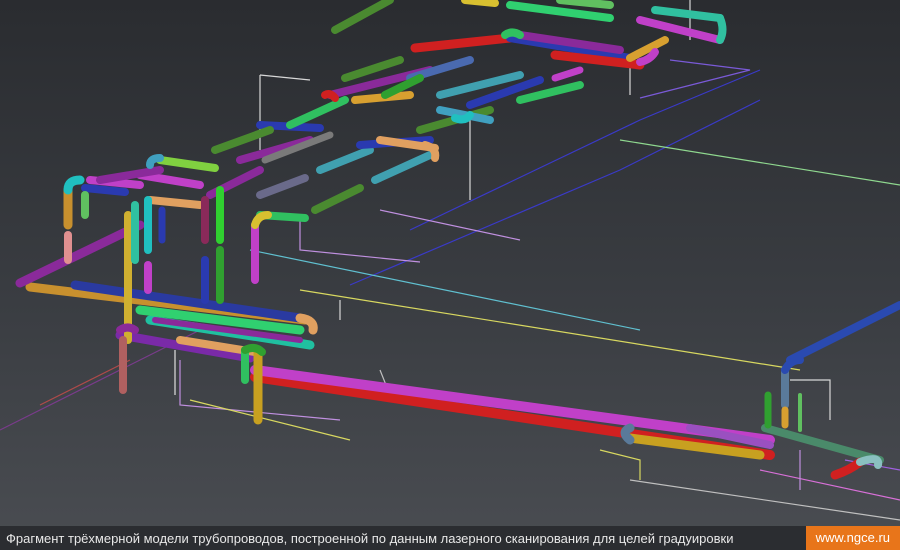  I want to click on site-url-badge: www.ngce.ru, so click(852, 538).